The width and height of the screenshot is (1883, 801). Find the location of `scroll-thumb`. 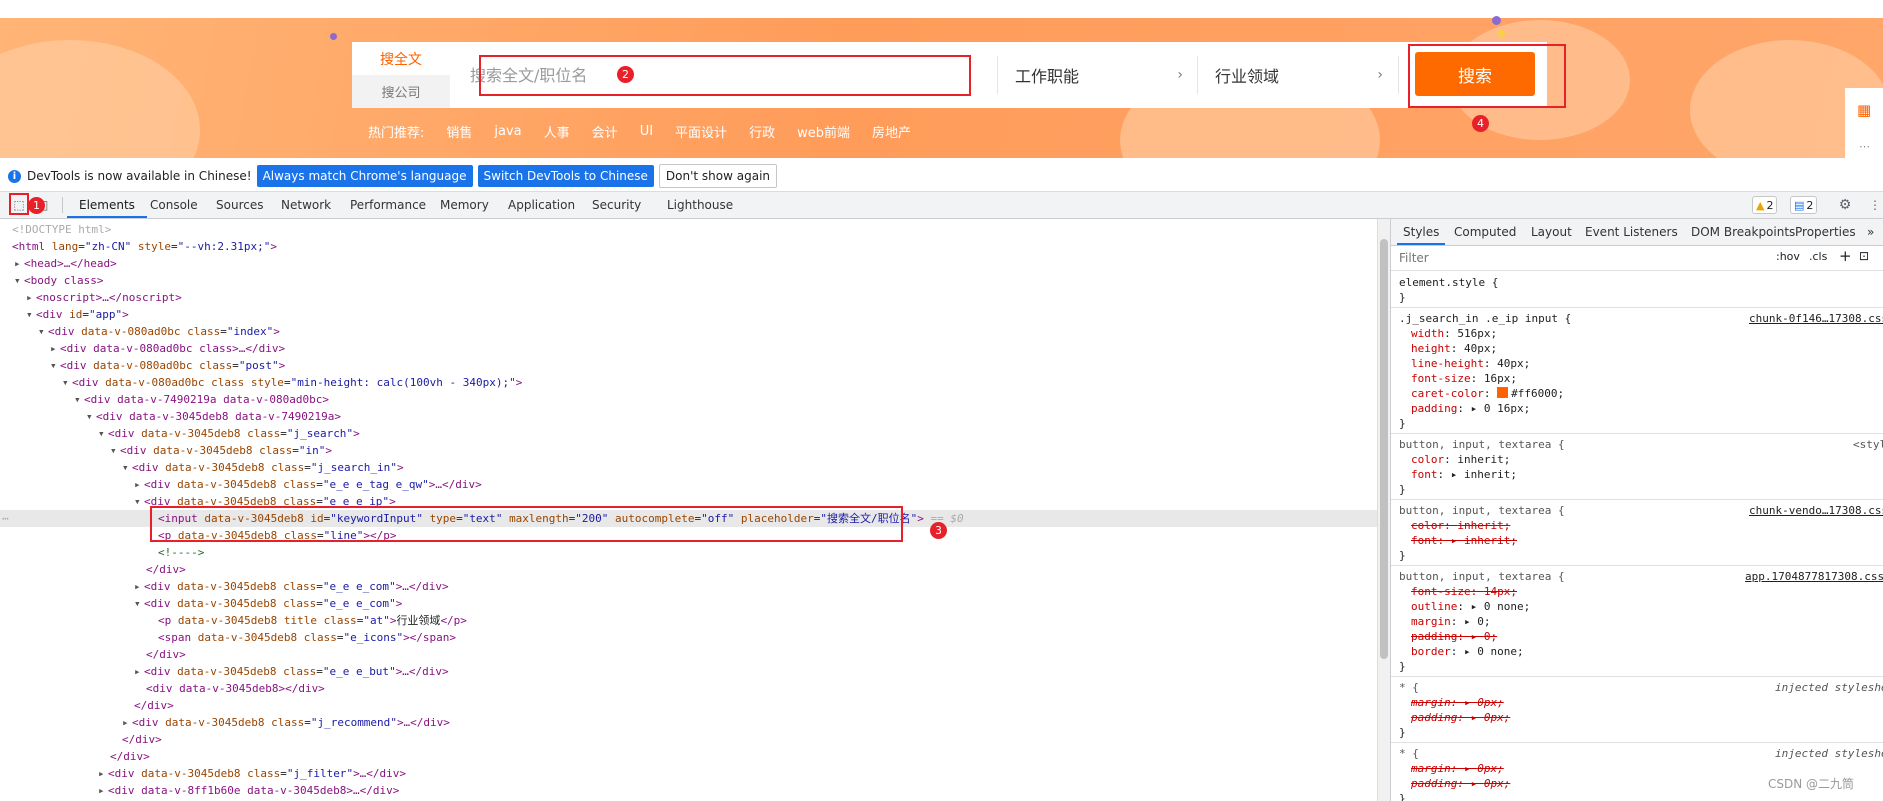

scroll-thumb is located at coordinates (1384, 449).